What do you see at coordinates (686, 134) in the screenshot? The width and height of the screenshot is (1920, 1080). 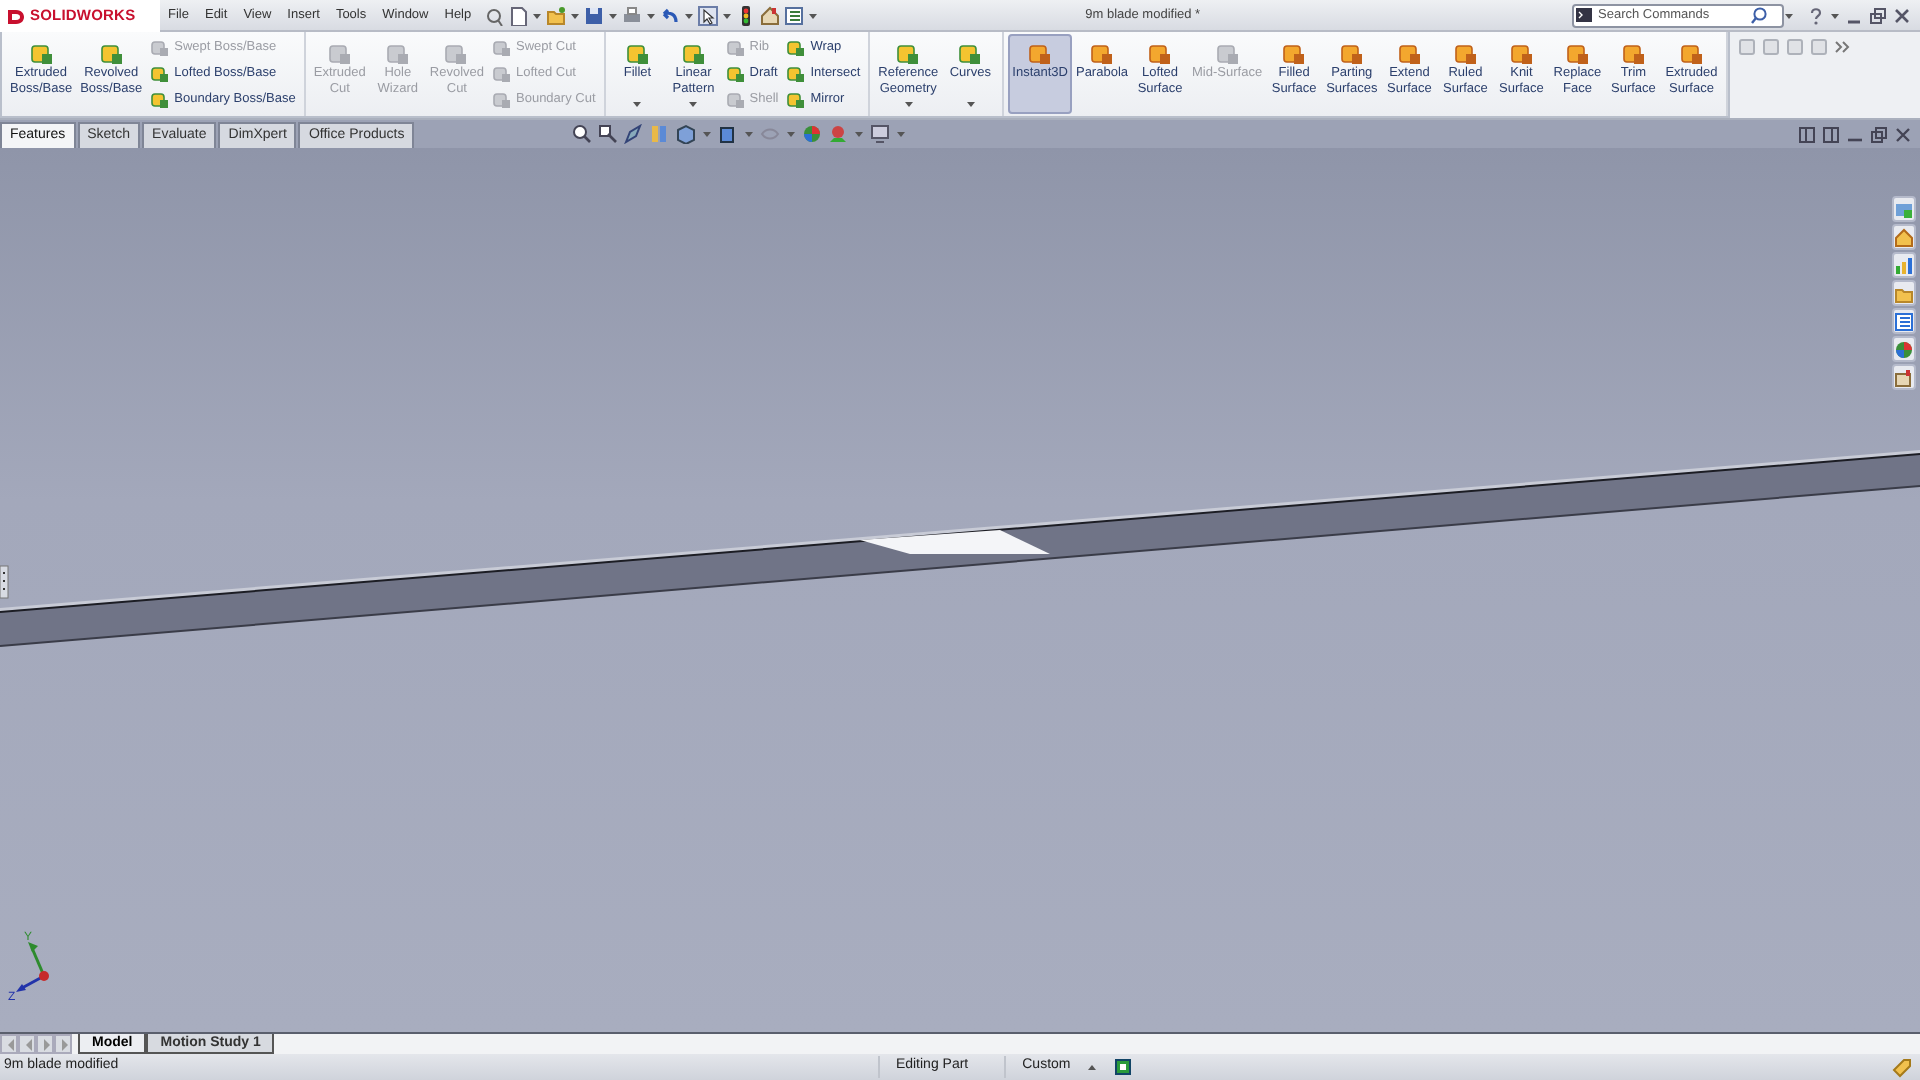 I see `cube-icon` at bounding box center [686, 134].